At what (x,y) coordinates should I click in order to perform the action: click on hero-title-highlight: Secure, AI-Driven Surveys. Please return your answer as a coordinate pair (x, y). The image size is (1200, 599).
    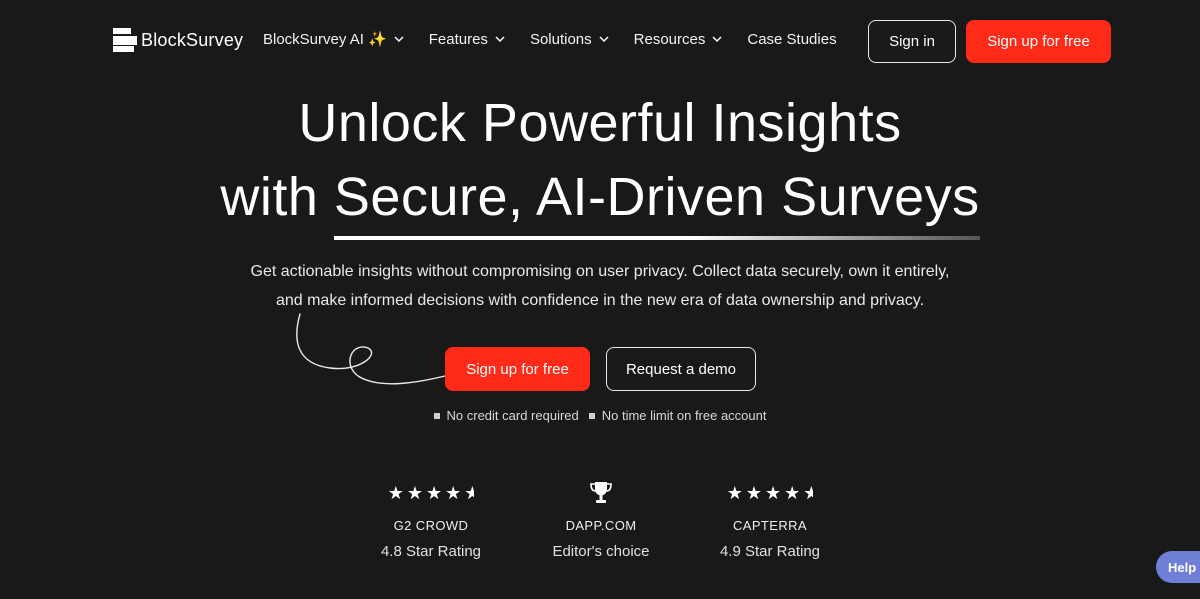
    Looking at the image, I should click on (656, 200).